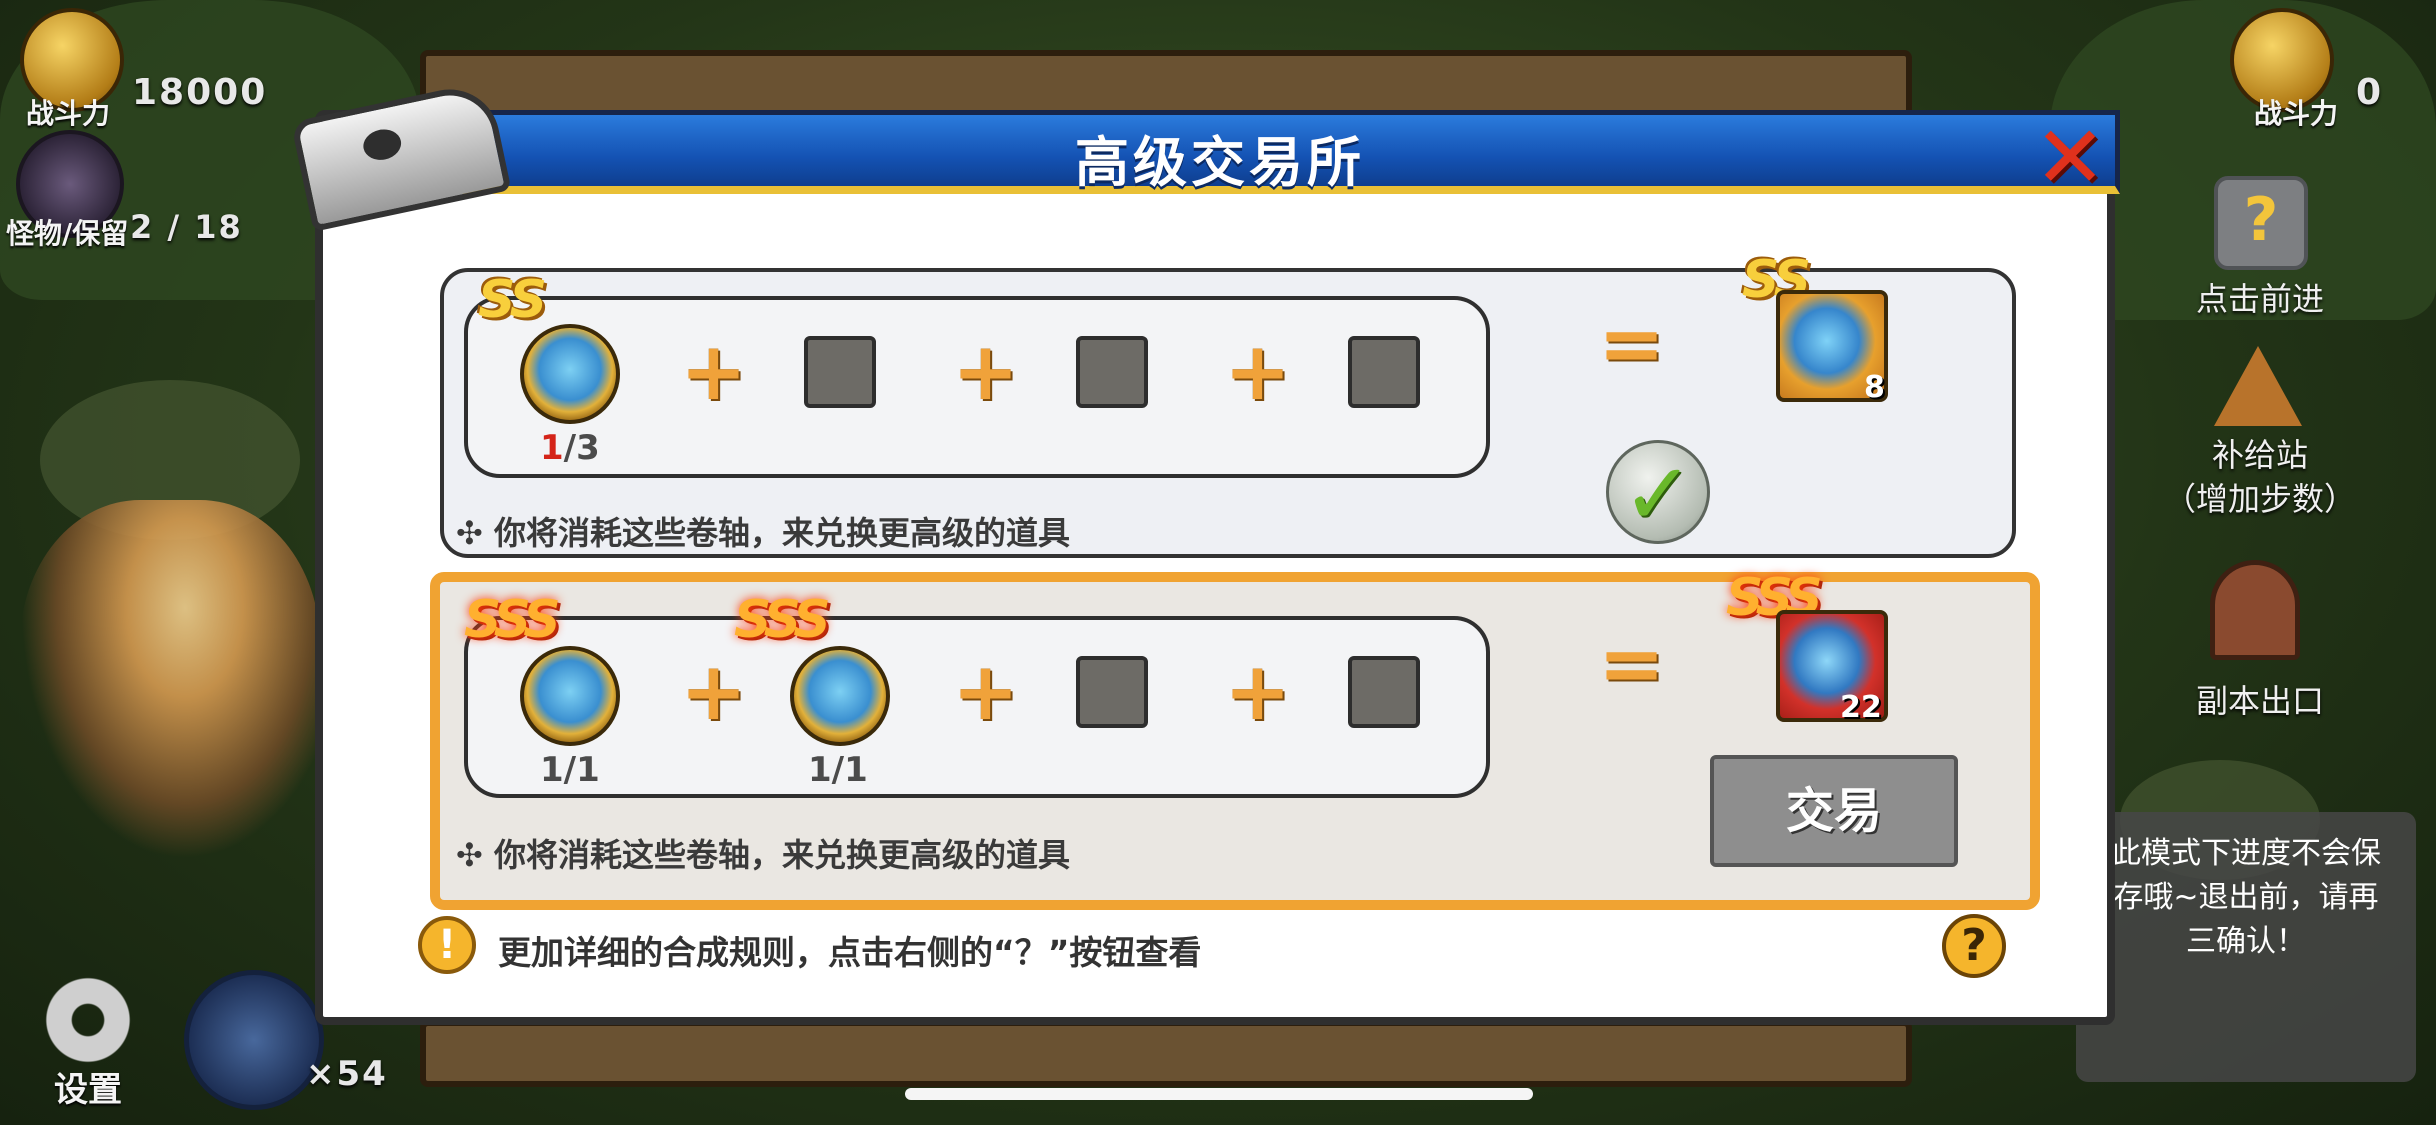 The image size is (2436, 1125). What do you see at coordinates (347, 1074) in the screenshot?
I see `hero-count: ×54` at bounding box center [347, 1074].